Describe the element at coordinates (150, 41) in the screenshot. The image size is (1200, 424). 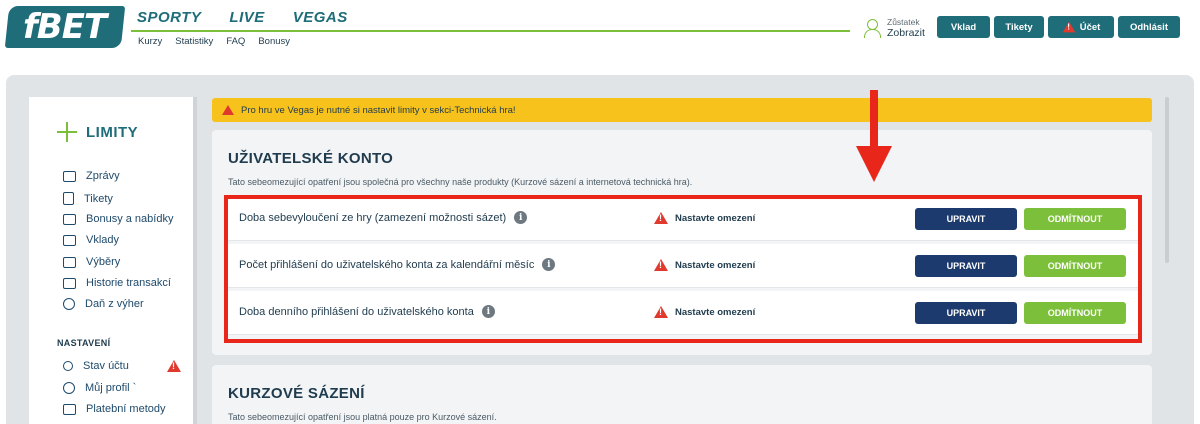
I see `subnav-kurzy: Kurzy` at that location.